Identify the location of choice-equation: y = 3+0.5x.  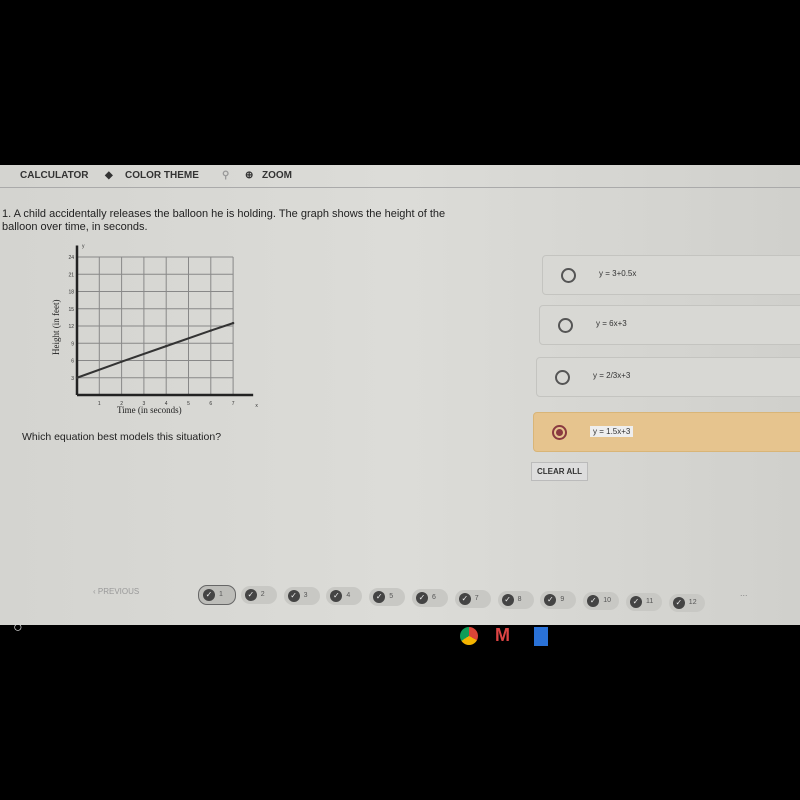
(618, 273).